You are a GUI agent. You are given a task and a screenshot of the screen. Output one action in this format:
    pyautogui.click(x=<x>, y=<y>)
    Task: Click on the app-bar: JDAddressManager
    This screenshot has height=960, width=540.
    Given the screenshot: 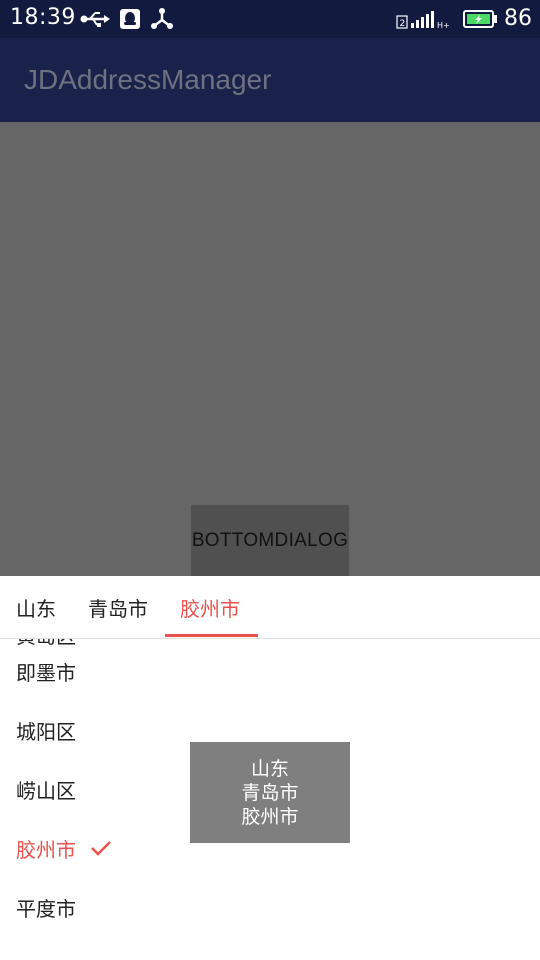 What is the action you would take?
    pyautogui.click(x=270, y=80)
    